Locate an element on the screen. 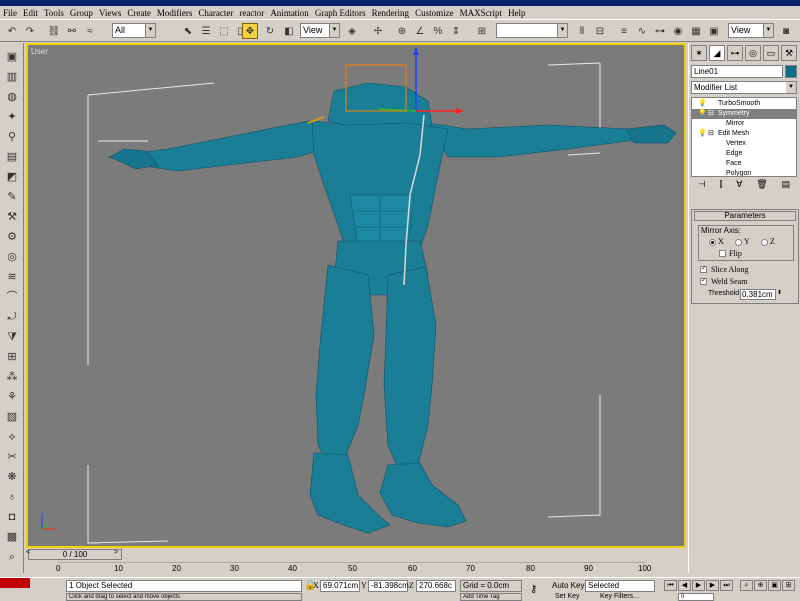 The width and height of the screenshot is (800, 601). menu-tools: Tools is located at coordinates (54, 13).